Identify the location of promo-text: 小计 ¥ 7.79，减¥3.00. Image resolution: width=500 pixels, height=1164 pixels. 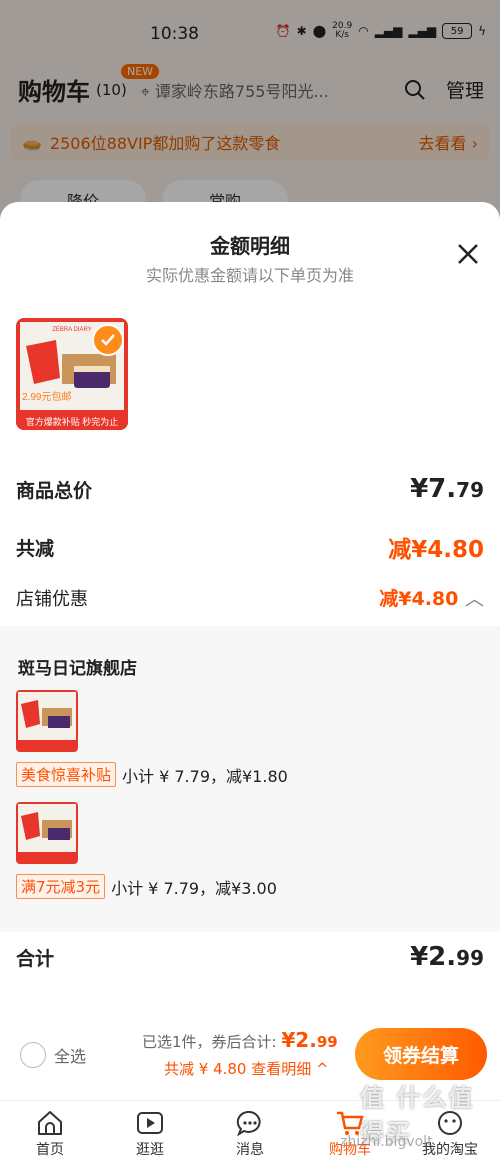
(194, 888).